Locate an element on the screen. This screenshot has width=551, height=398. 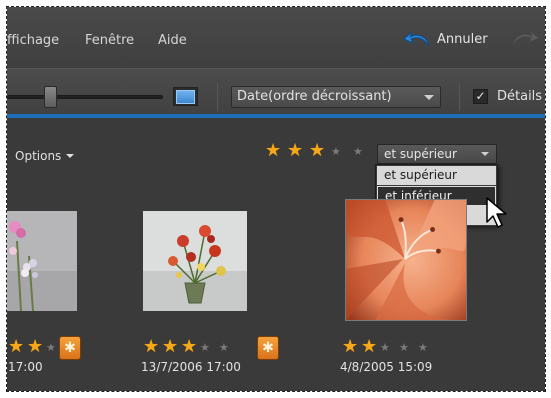
large-thumbnail-icon is located at coordinates (185, 96).